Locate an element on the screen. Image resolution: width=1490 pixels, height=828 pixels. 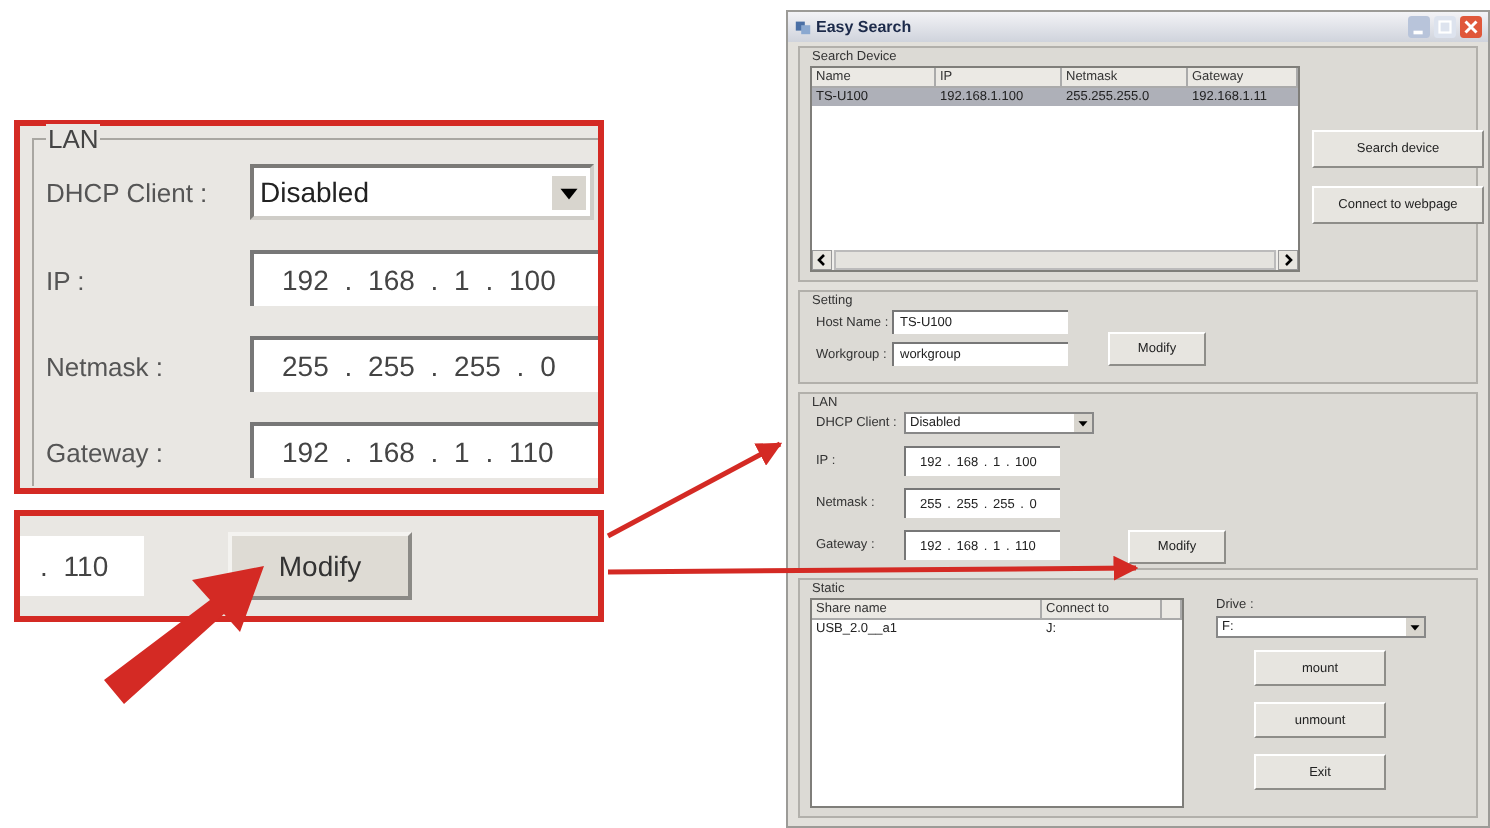
ip-field: 192 . 168 . 1 . 110 is located at coordinates (424, 450).